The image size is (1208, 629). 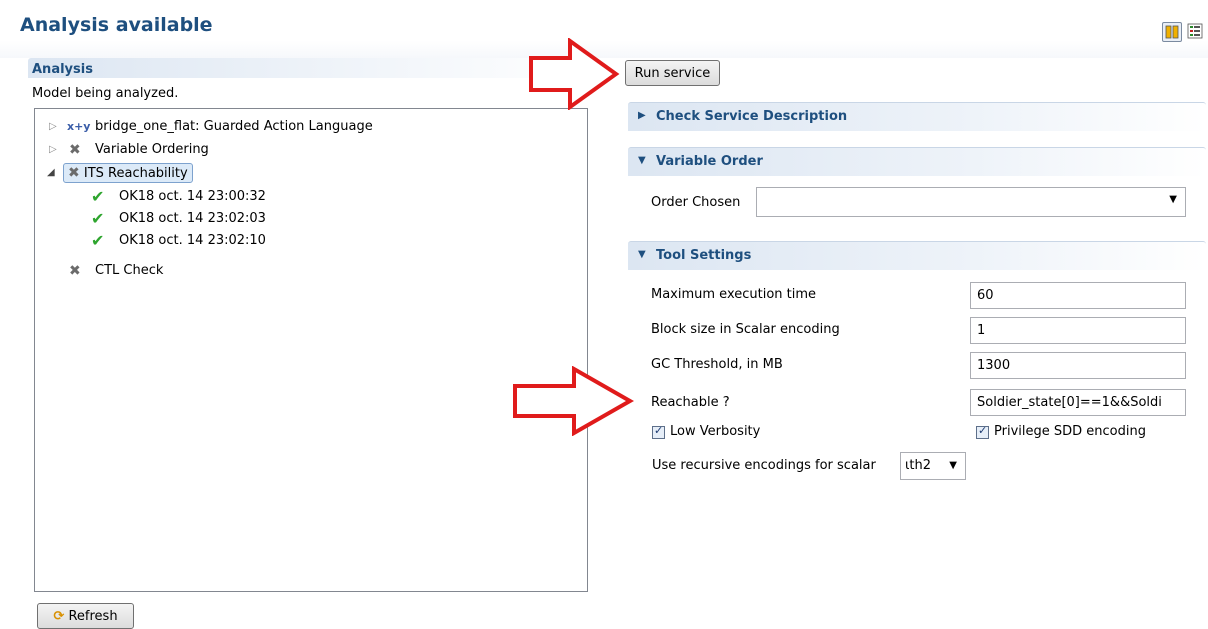 I want to click on tree-item-result-3: ✔ OK18 oct. 14 23:02:10, so click(x=305, y=241).